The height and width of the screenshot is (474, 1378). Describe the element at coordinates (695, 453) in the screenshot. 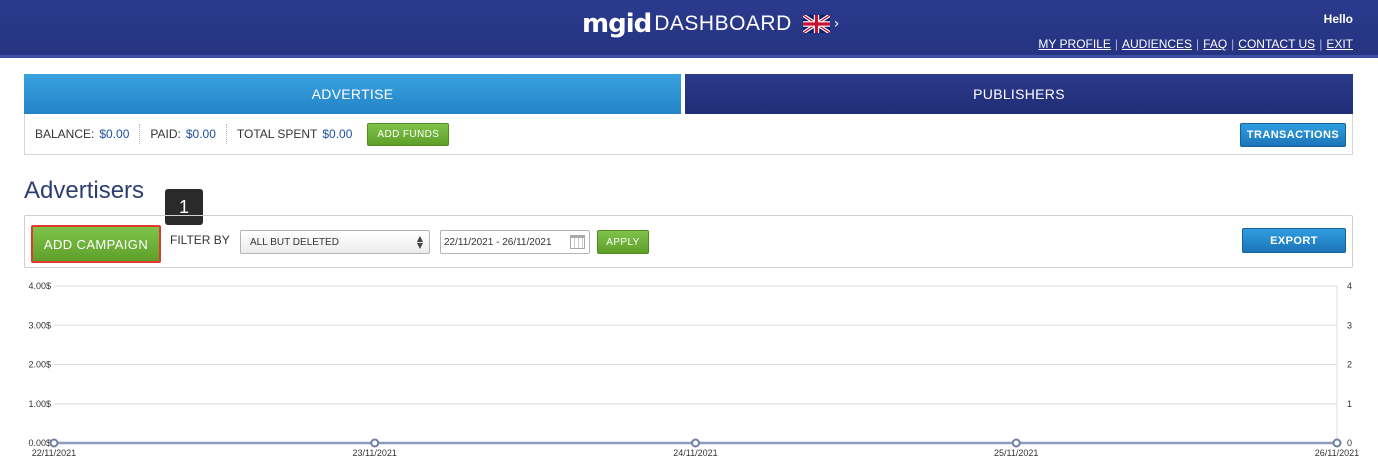

I see `x-tick-label: 24/11/2021` at that location.